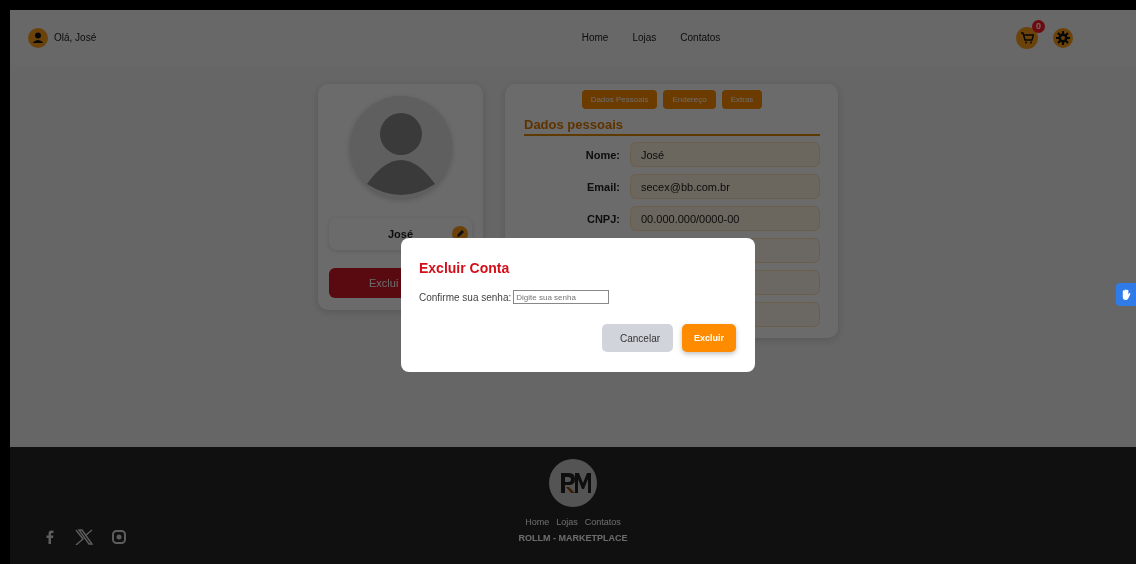  I want to click on accessibility-button, so click(1126, 294).